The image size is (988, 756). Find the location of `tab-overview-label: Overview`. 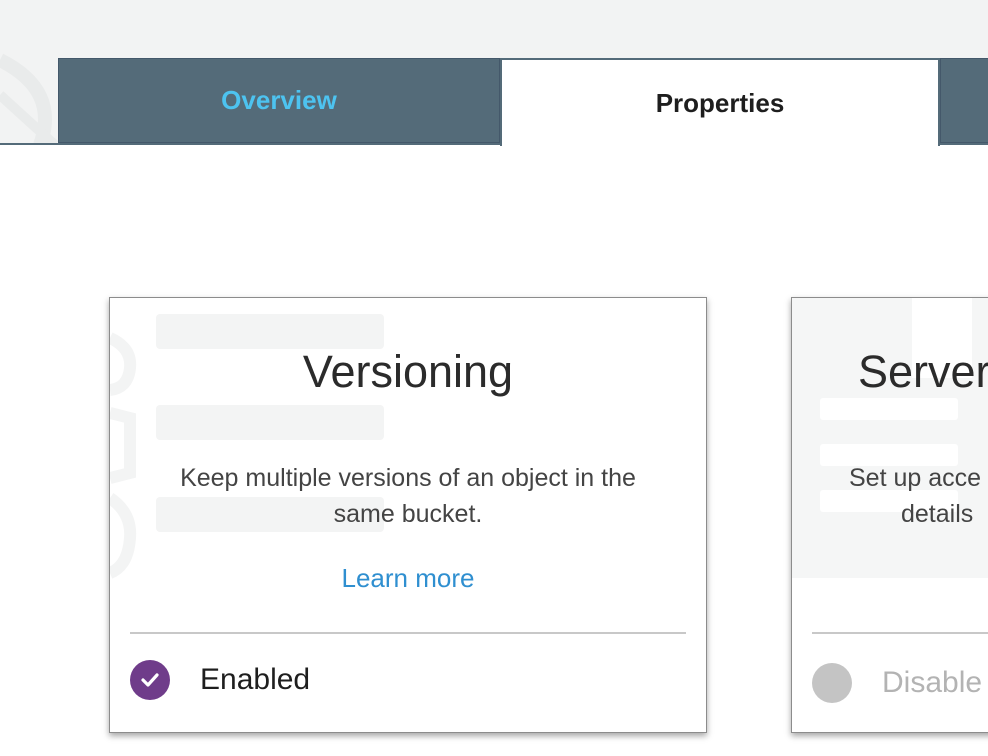

tab-overview-label: Overview is located at coordinates (279, 100).